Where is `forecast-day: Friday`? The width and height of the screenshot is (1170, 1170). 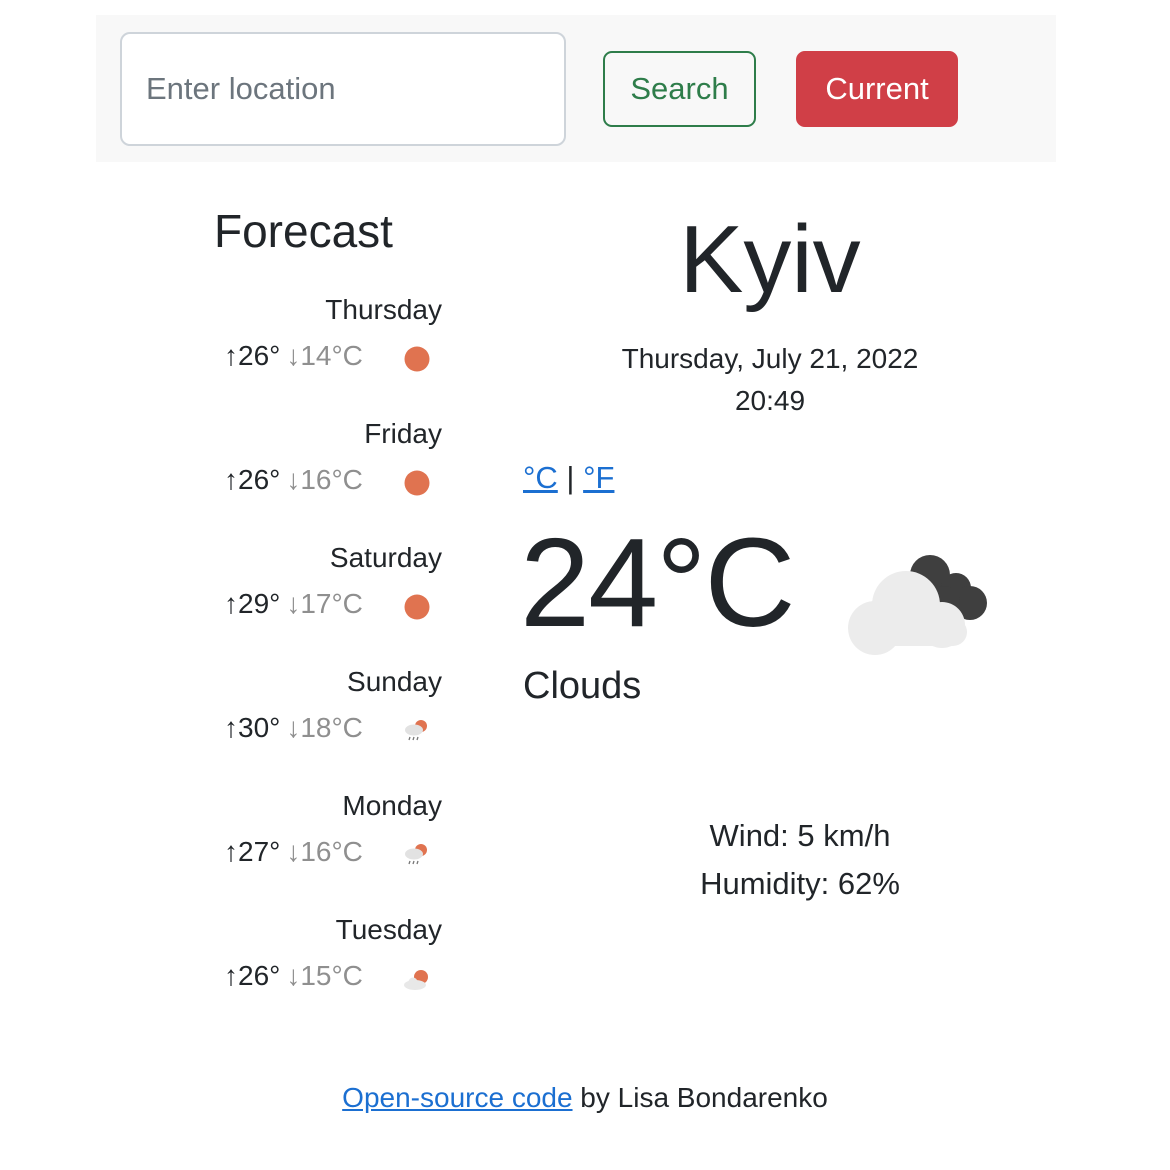 forecast-day: Friday is located at coordinates (403, 433).